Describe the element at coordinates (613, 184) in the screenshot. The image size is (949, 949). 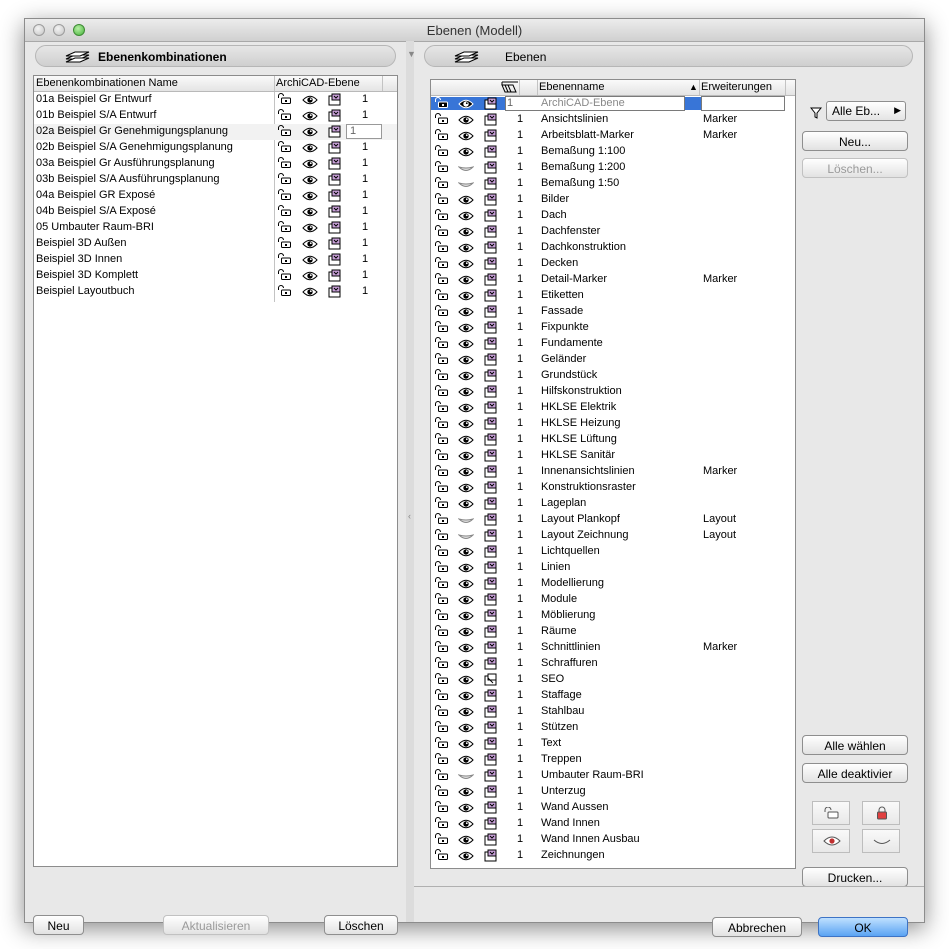
I see `layer-row: 1 Bemaßung 1:50` at that location.